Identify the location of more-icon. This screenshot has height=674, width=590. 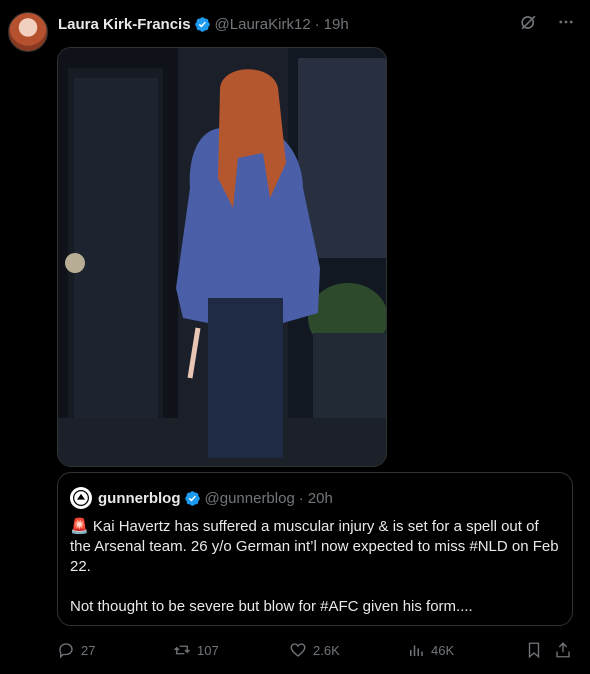
(566, 22).